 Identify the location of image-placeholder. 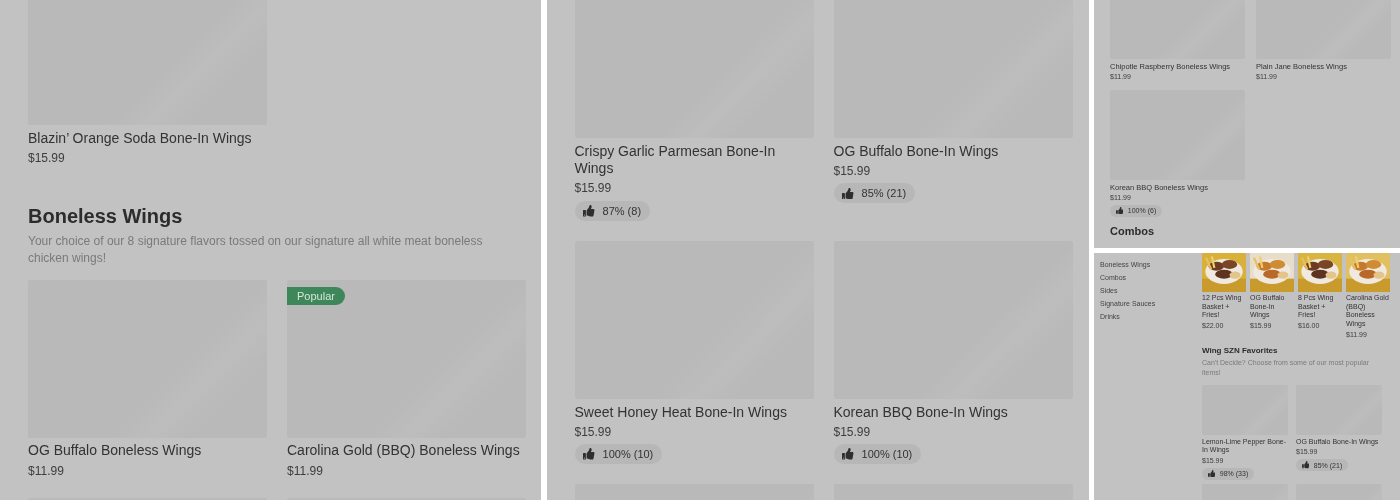
(406, 358).